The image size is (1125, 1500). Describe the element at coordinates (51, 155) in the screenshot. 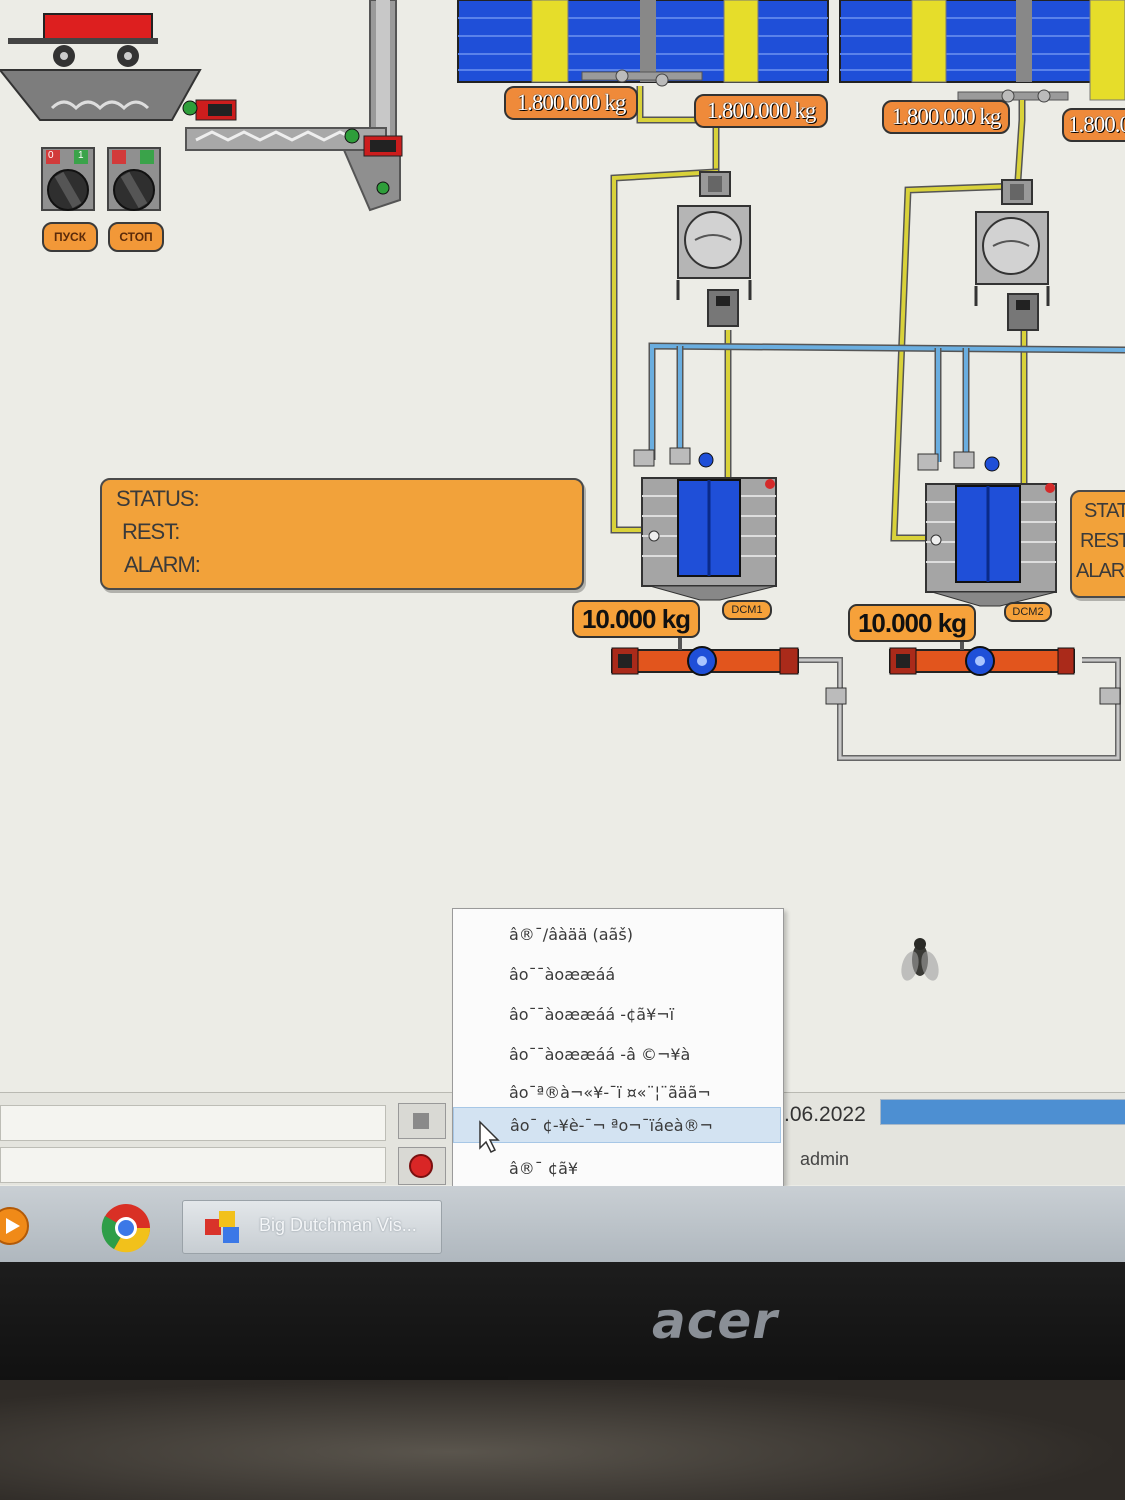

I see `switch-mark-0: 0` at that location.